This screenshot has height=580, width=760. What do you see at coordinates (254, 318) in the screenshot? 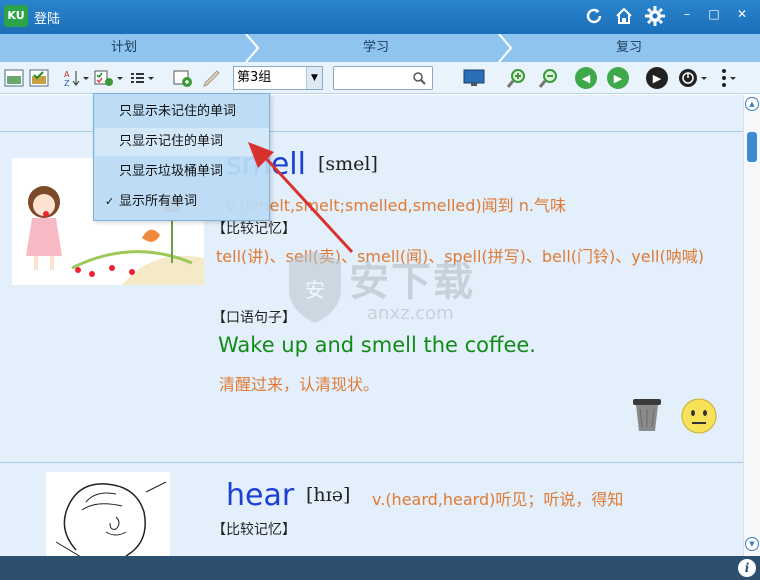
I see `section-heading: 【口语句子】` at bounding box center [254, 318].